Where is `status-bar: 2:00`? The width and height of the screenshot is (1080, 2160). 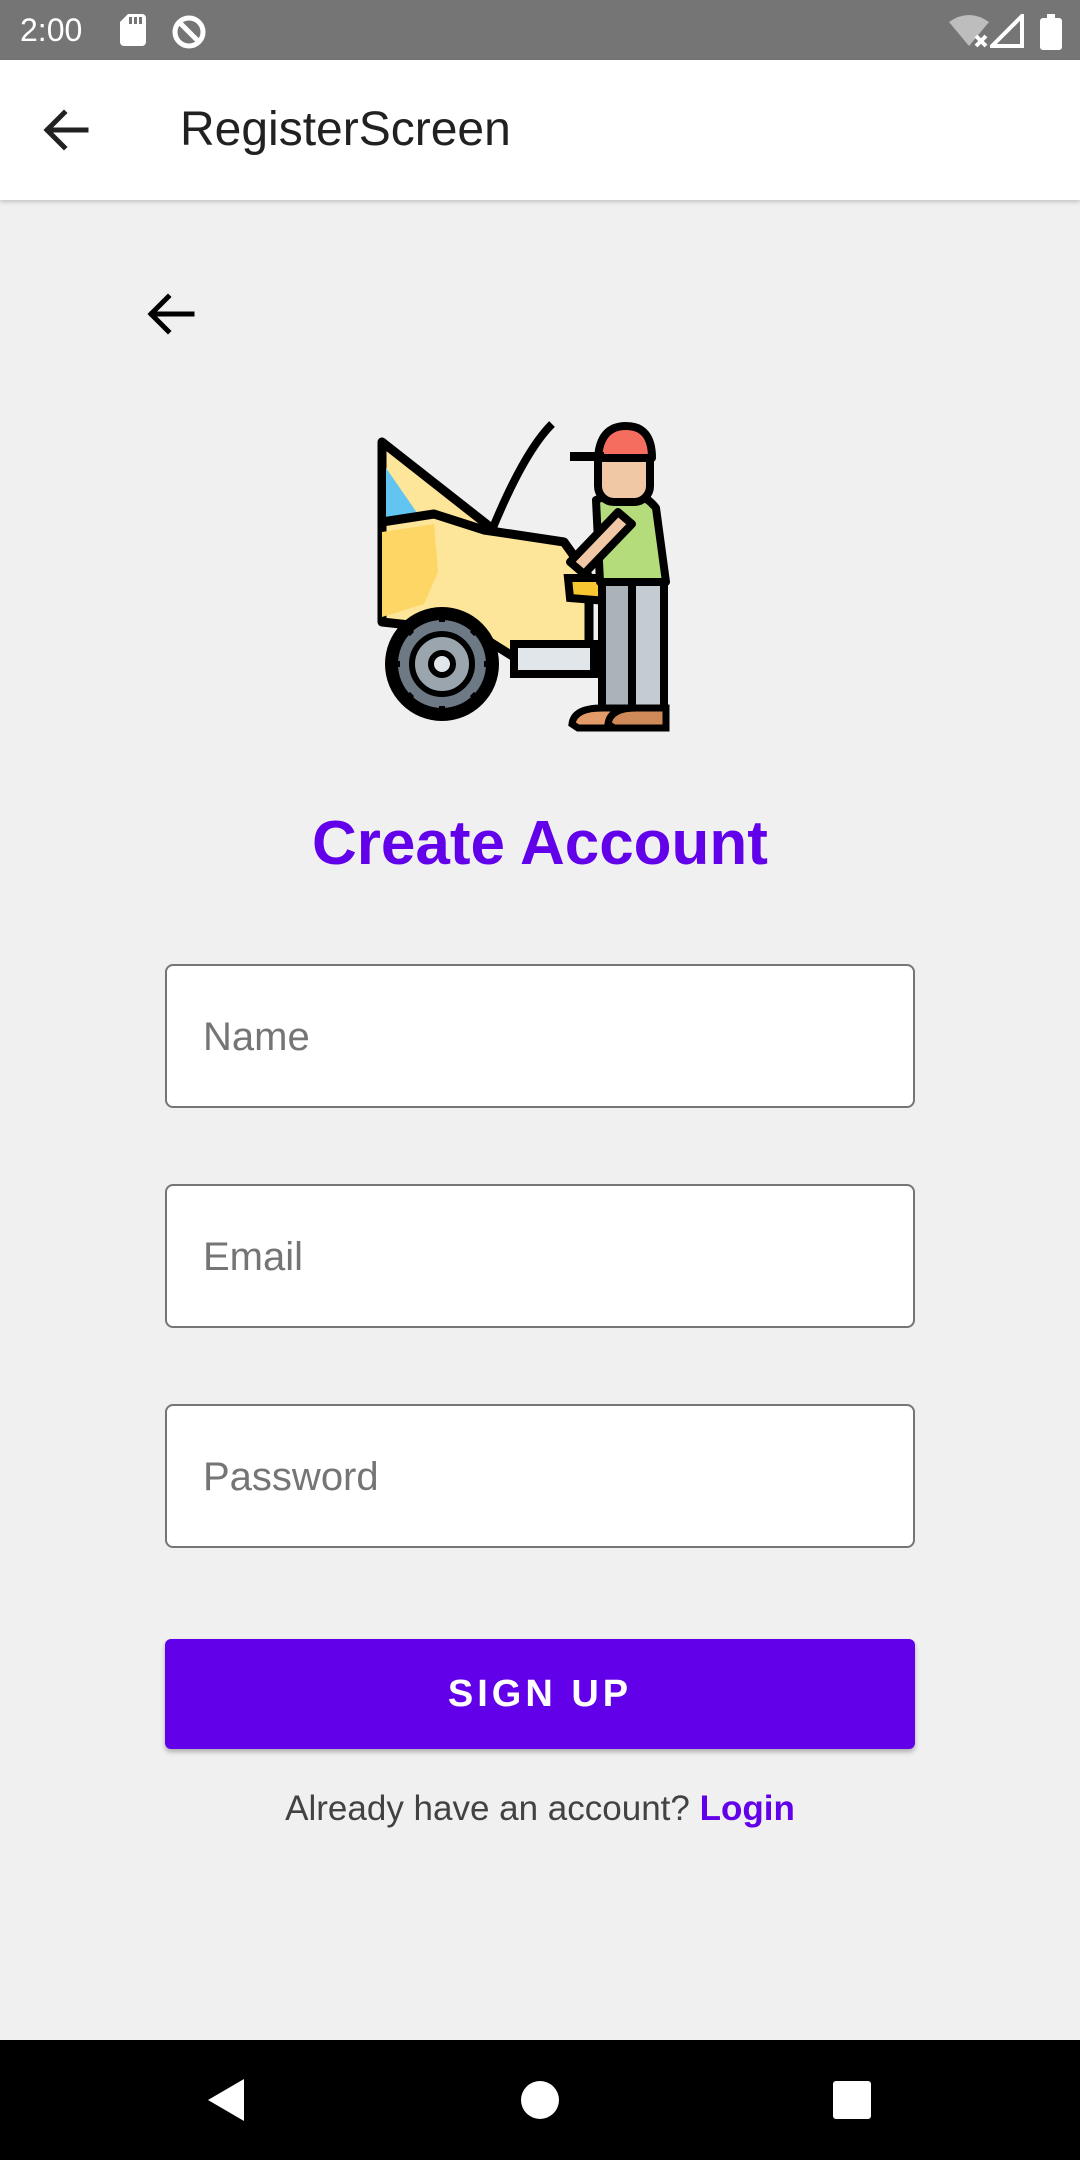 status-bar: 2:00 is located at coordinates (540, 30).